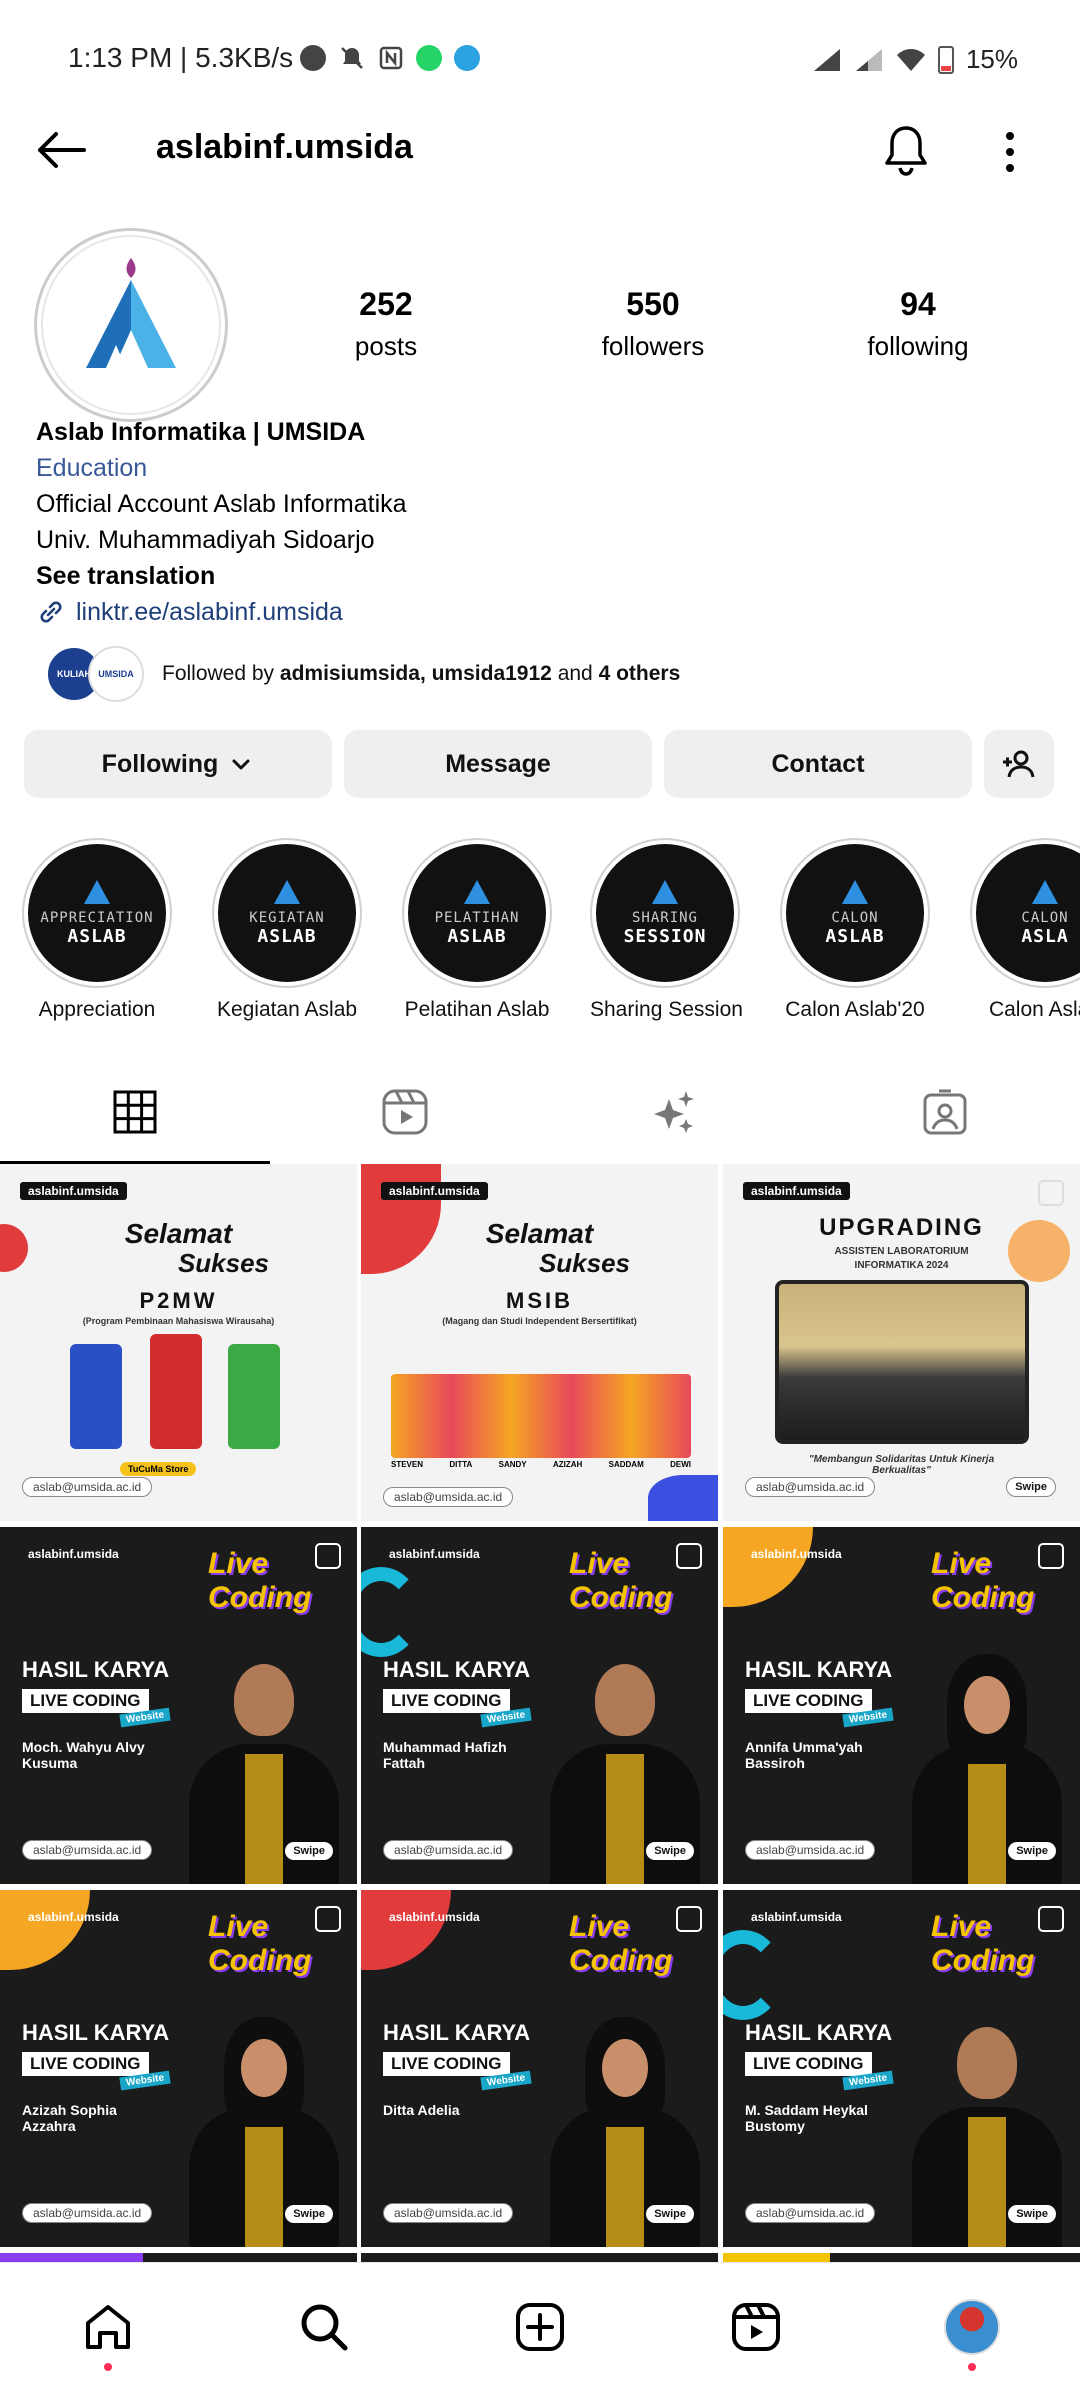 The width and height of the screenshot is (1080, 2400). I want to click on highlight-kegiatan-aslab: KEGIATAN ASLAB Kegiatan Aslab, so click(287, 930).